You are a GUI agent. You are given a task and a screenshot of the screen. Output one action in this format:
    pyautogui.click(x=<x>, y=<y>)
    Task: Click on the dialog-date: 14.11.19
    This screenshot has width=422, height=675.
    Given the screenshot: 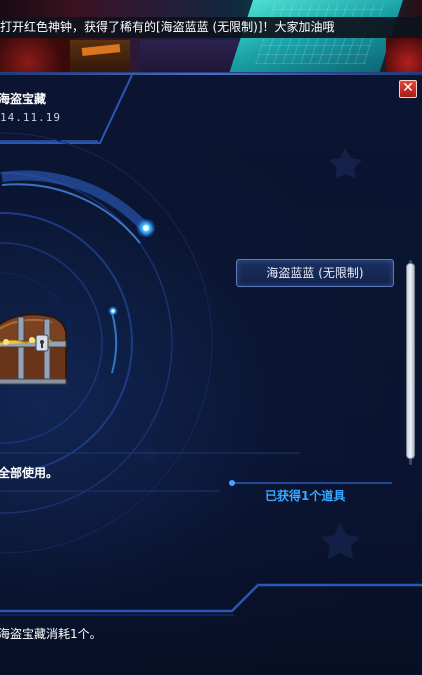 What is the action you would take?
    pyautogui.click(x=30, y=117)
    